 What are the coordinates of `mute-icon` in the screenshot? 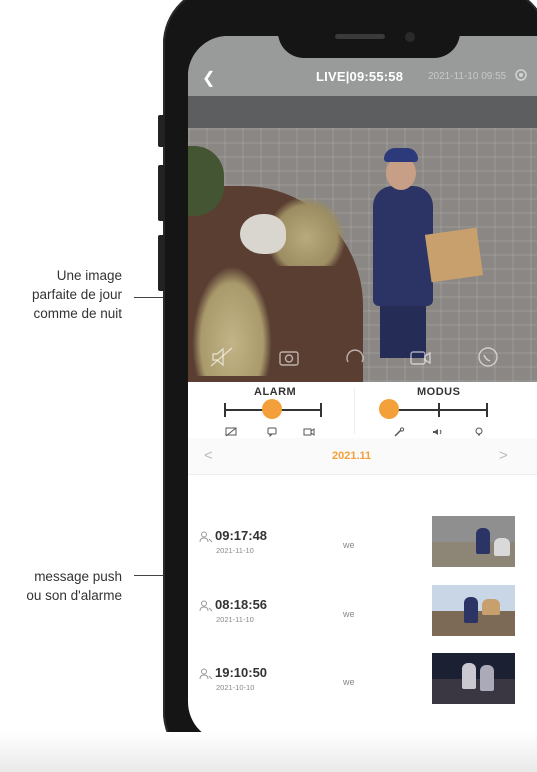 It's located at (222, 357).